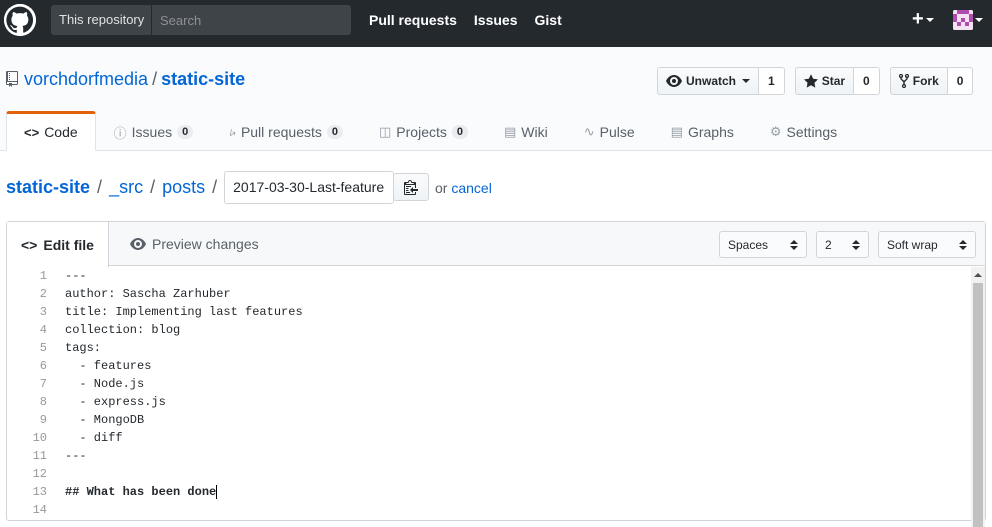 The image size is (992, 527). I want to click on tab-graphs: ▤ Graphs, so click(702, 131).